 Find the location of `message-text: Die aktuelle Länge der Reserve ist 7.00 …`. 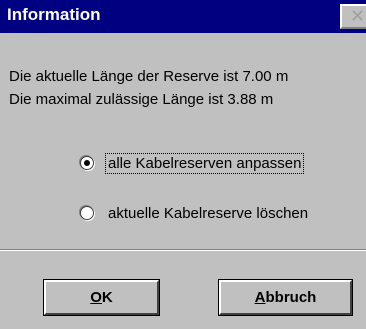

message-text: Die aktuelle Länge der Reserve ist 7.00 … is located at coordinates (148, 91).